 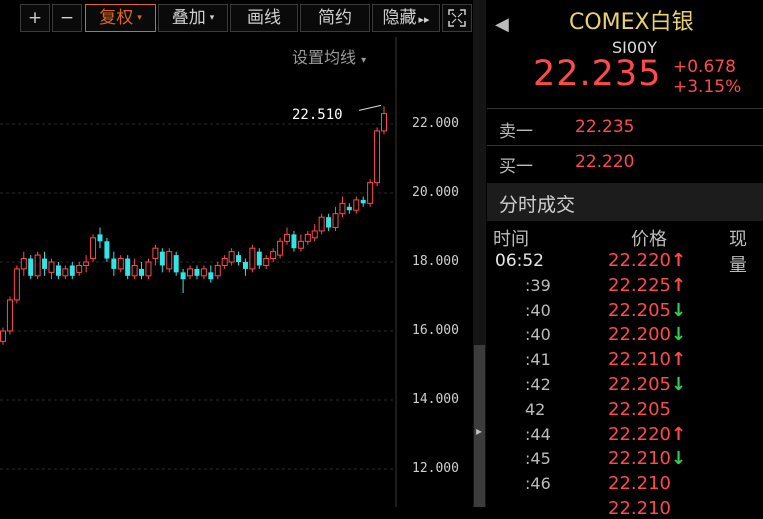 What do you see at coordinates (538, 360) in the screenshot?
I see `trade-time: :41` at bounding box center [538, 360].